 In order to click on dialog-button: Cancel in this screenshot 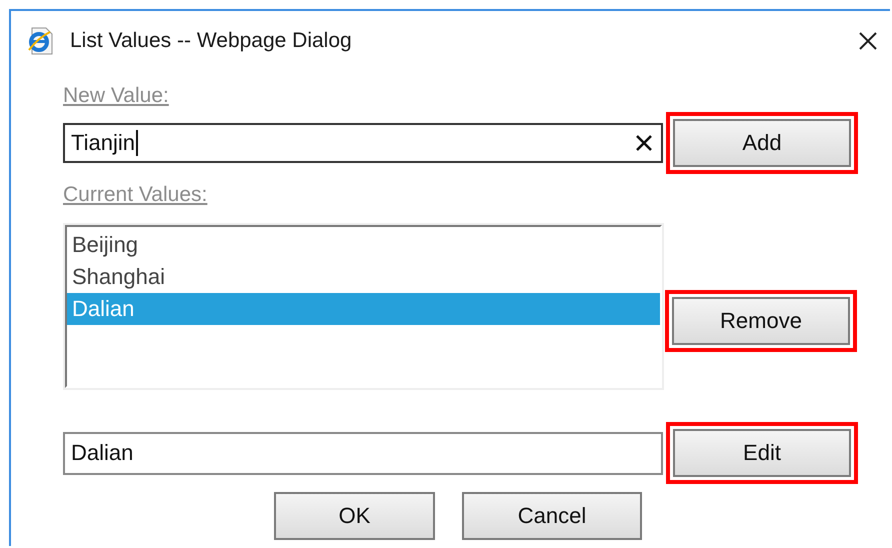, I will do `click(552, 516)`.